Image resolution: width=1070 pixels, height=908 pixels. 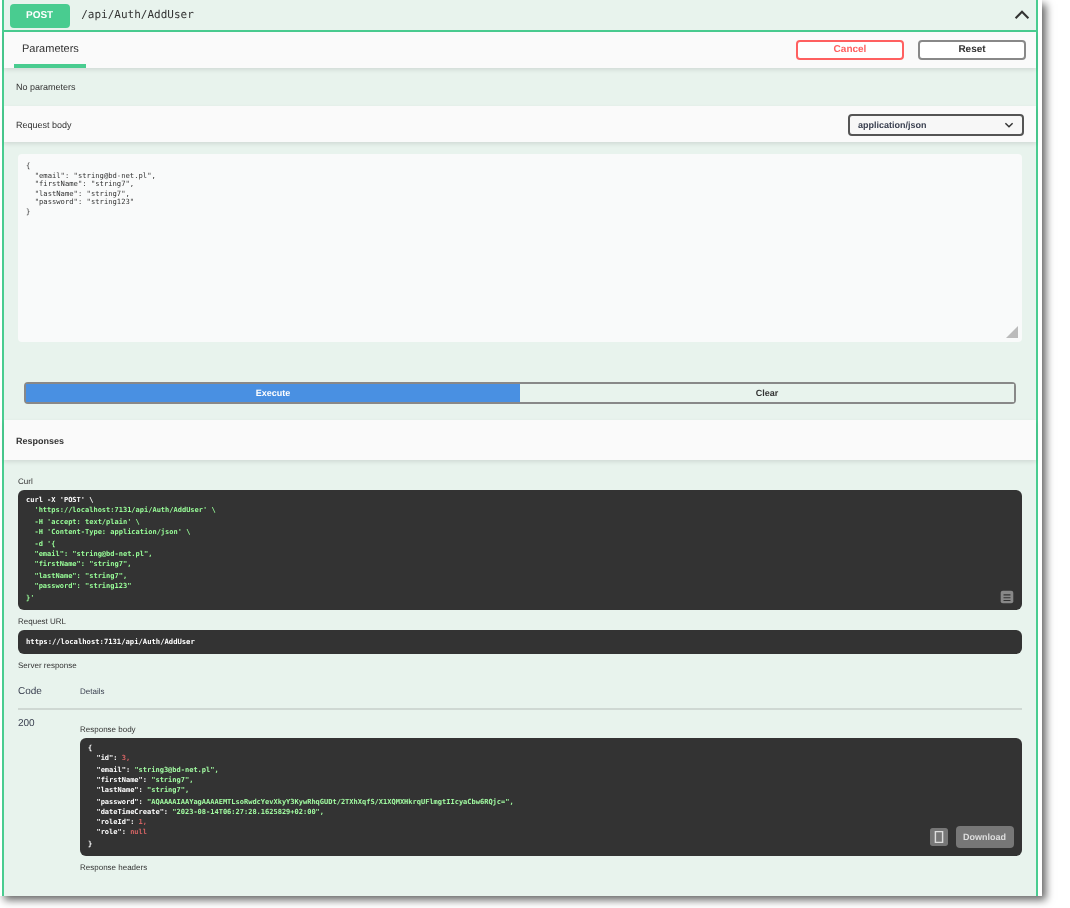 I want to click on caret-icon, so click(x=1009, y=124).